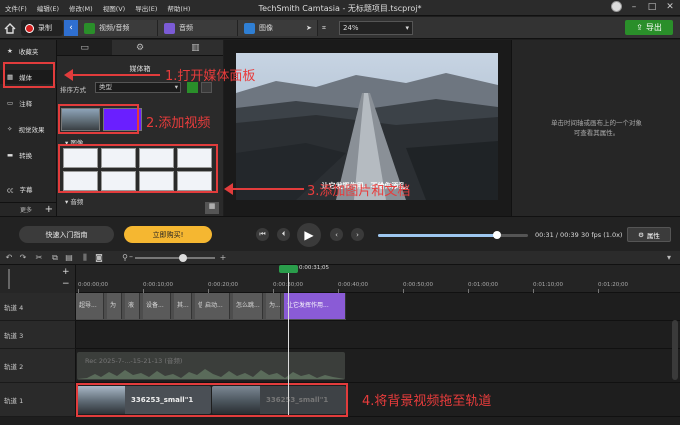 The image size is (680, 425). What do you see at coordinates (168, 234) in the screenshot?
I see `buy-now-button: 立即购买!` at bounding box center [168, 234].